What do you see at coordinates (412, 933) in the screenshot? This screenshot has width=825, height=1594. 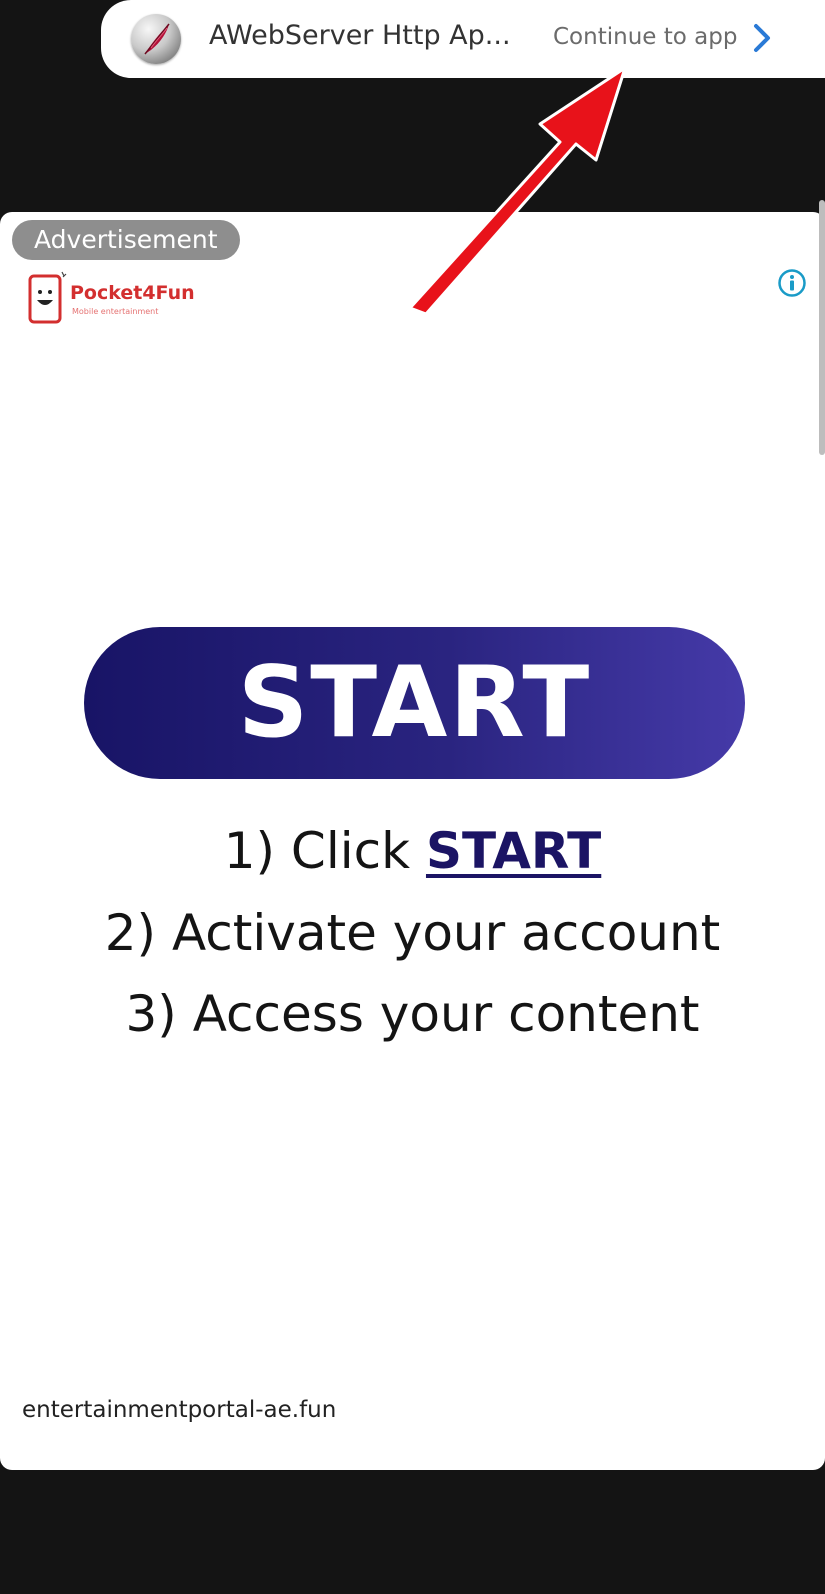 I see `step-2: 2) Activate your account` at bounding box center [412, 933].